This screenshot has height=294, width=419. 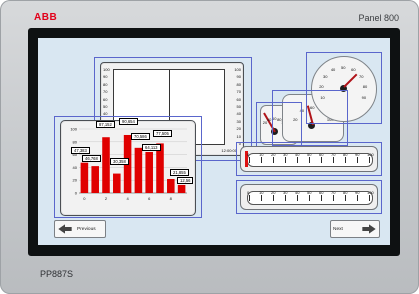 What do you see at coordinates (369, 229) in the screenshot?
I see `right-arrow-icon` at bounding box center [369, 229].